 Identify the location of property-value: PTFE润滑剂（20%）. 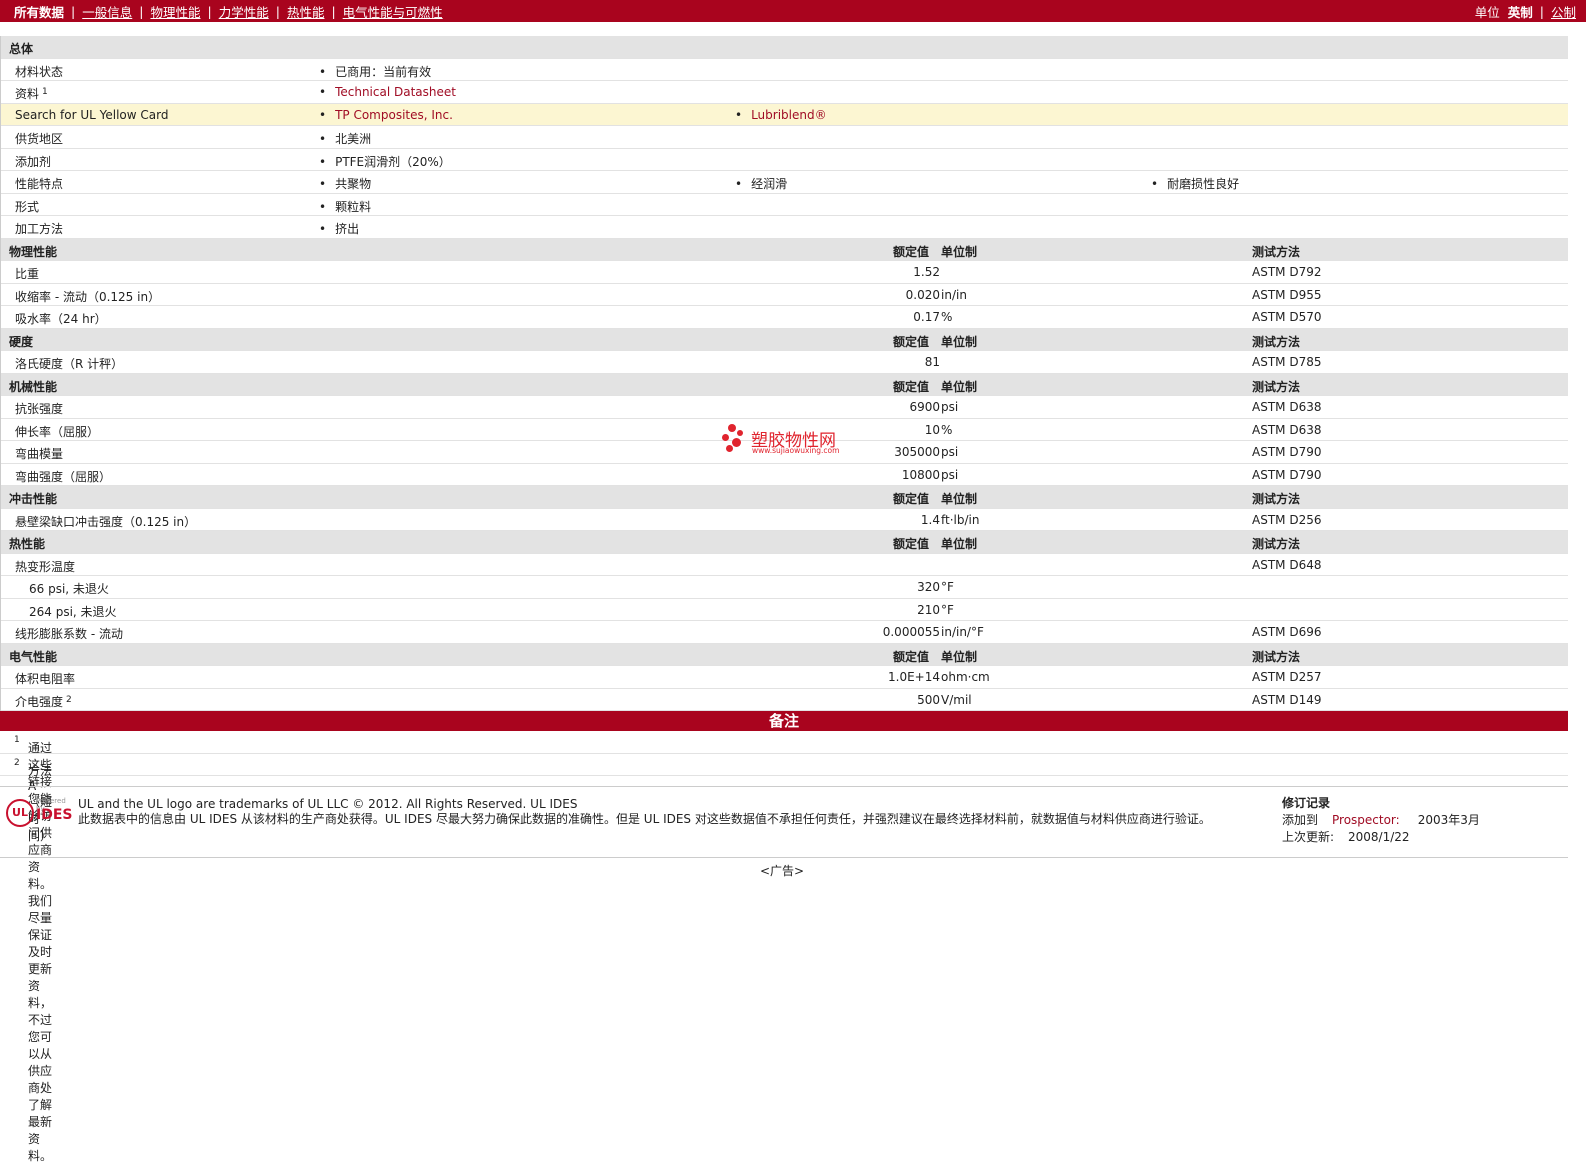
(385, 161).